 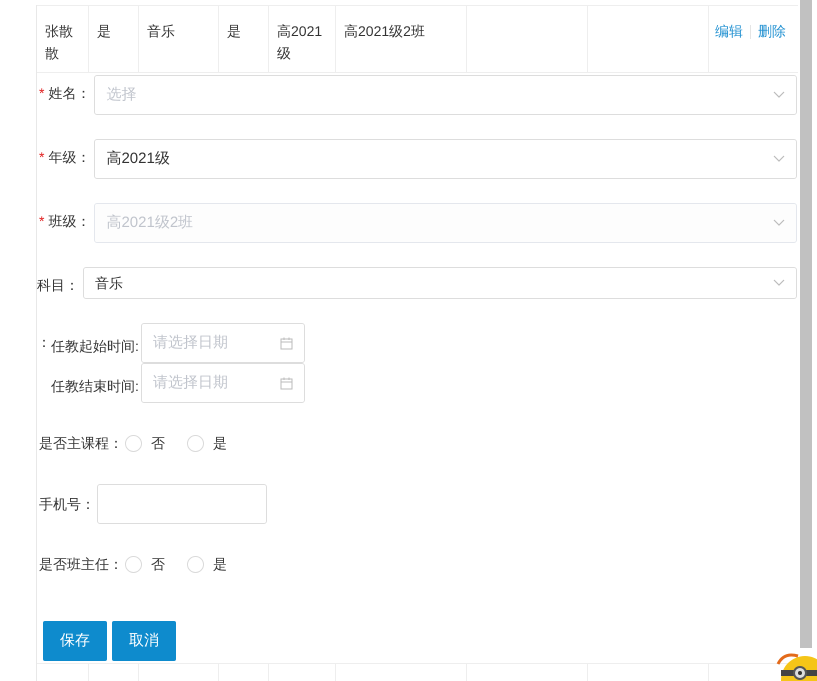 I want to click on phone-input, so click(x=182, y=504).